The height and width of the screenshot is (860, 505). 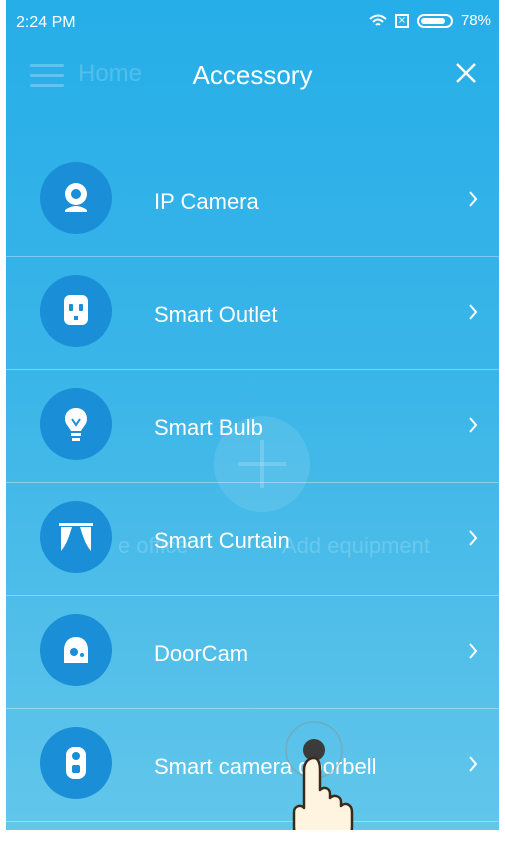 What do you see at coordinates (76, 424) in the screenshot?
I see `smart-bulb-icon` at bounding box center [76, 424].